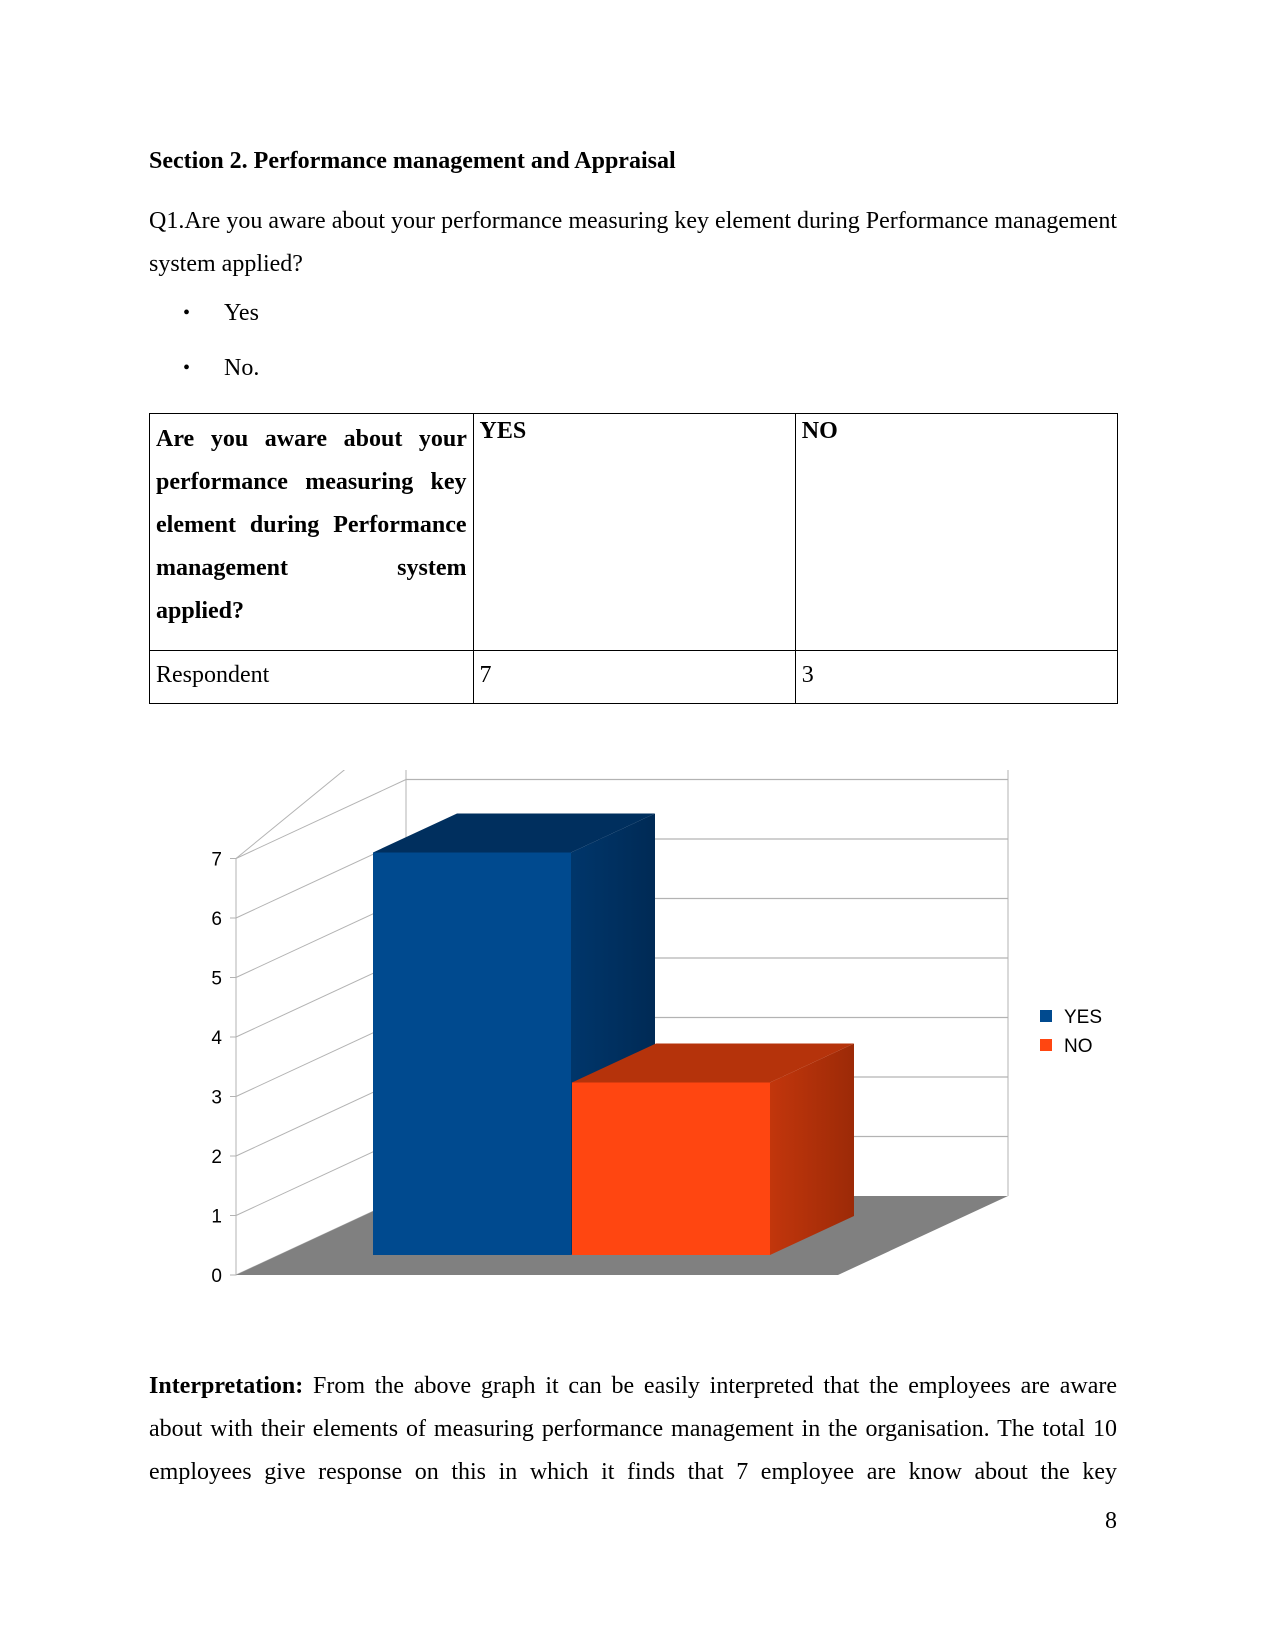  I want to click on page-number: 8, so click(1111, 1521).